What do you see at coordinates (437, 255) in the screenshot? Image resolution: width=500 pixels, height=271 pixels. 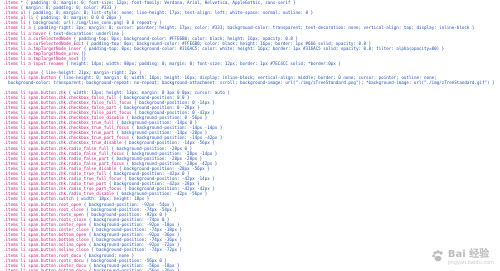 I see `paw-logo-icon` at bounding box center [437, 255].